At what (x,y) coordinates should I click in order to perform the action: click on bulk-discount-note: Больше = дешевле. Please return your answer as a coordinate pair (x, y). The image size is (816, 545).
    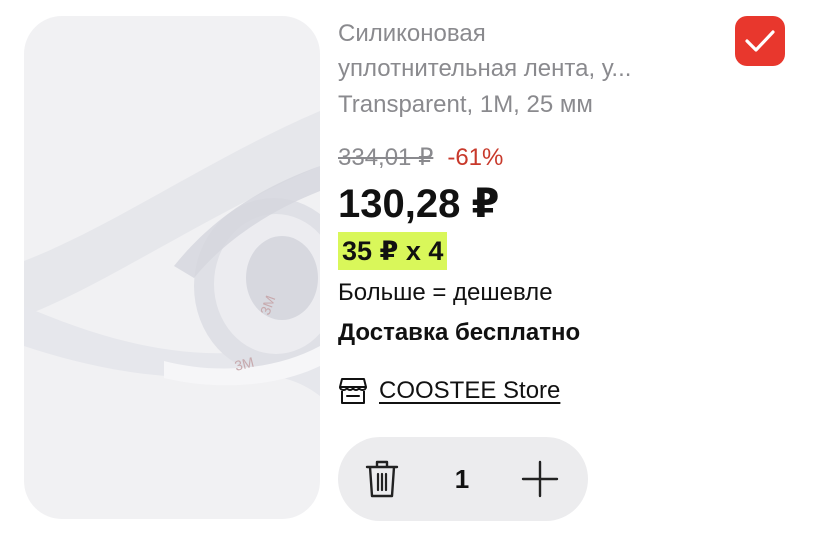
    Looking at the image, I should click on (445, 292).